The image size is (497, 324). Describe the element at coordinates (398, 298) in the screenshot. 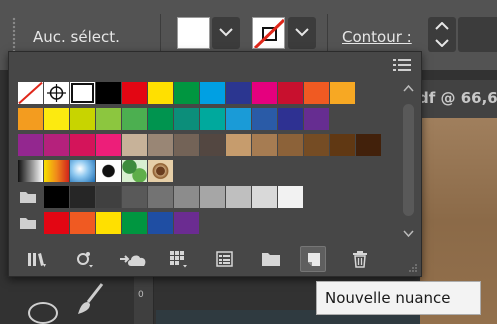

I see `tooltip: Nouvelle nuance` at that location.